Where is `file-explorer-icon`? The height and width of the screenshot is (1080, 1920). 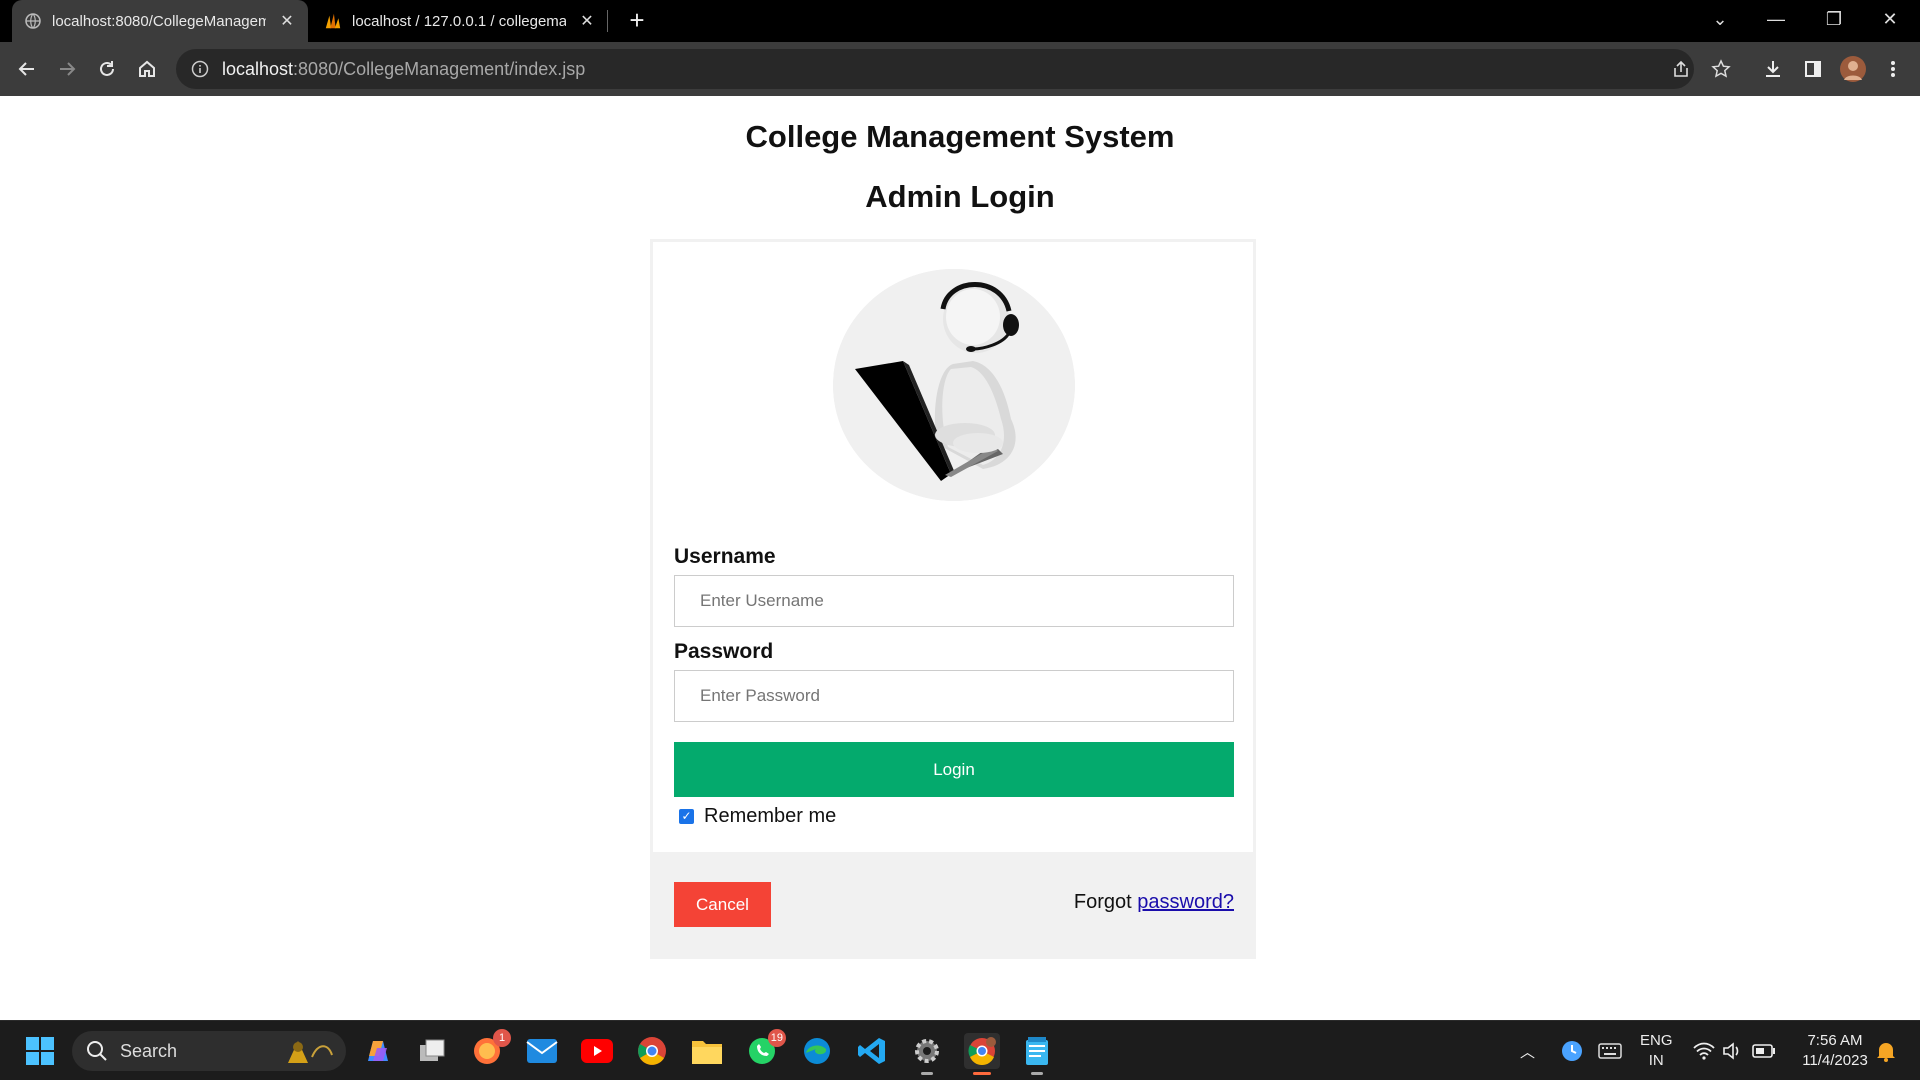 file-explorer-icon is located at coordinates (707, 1051).